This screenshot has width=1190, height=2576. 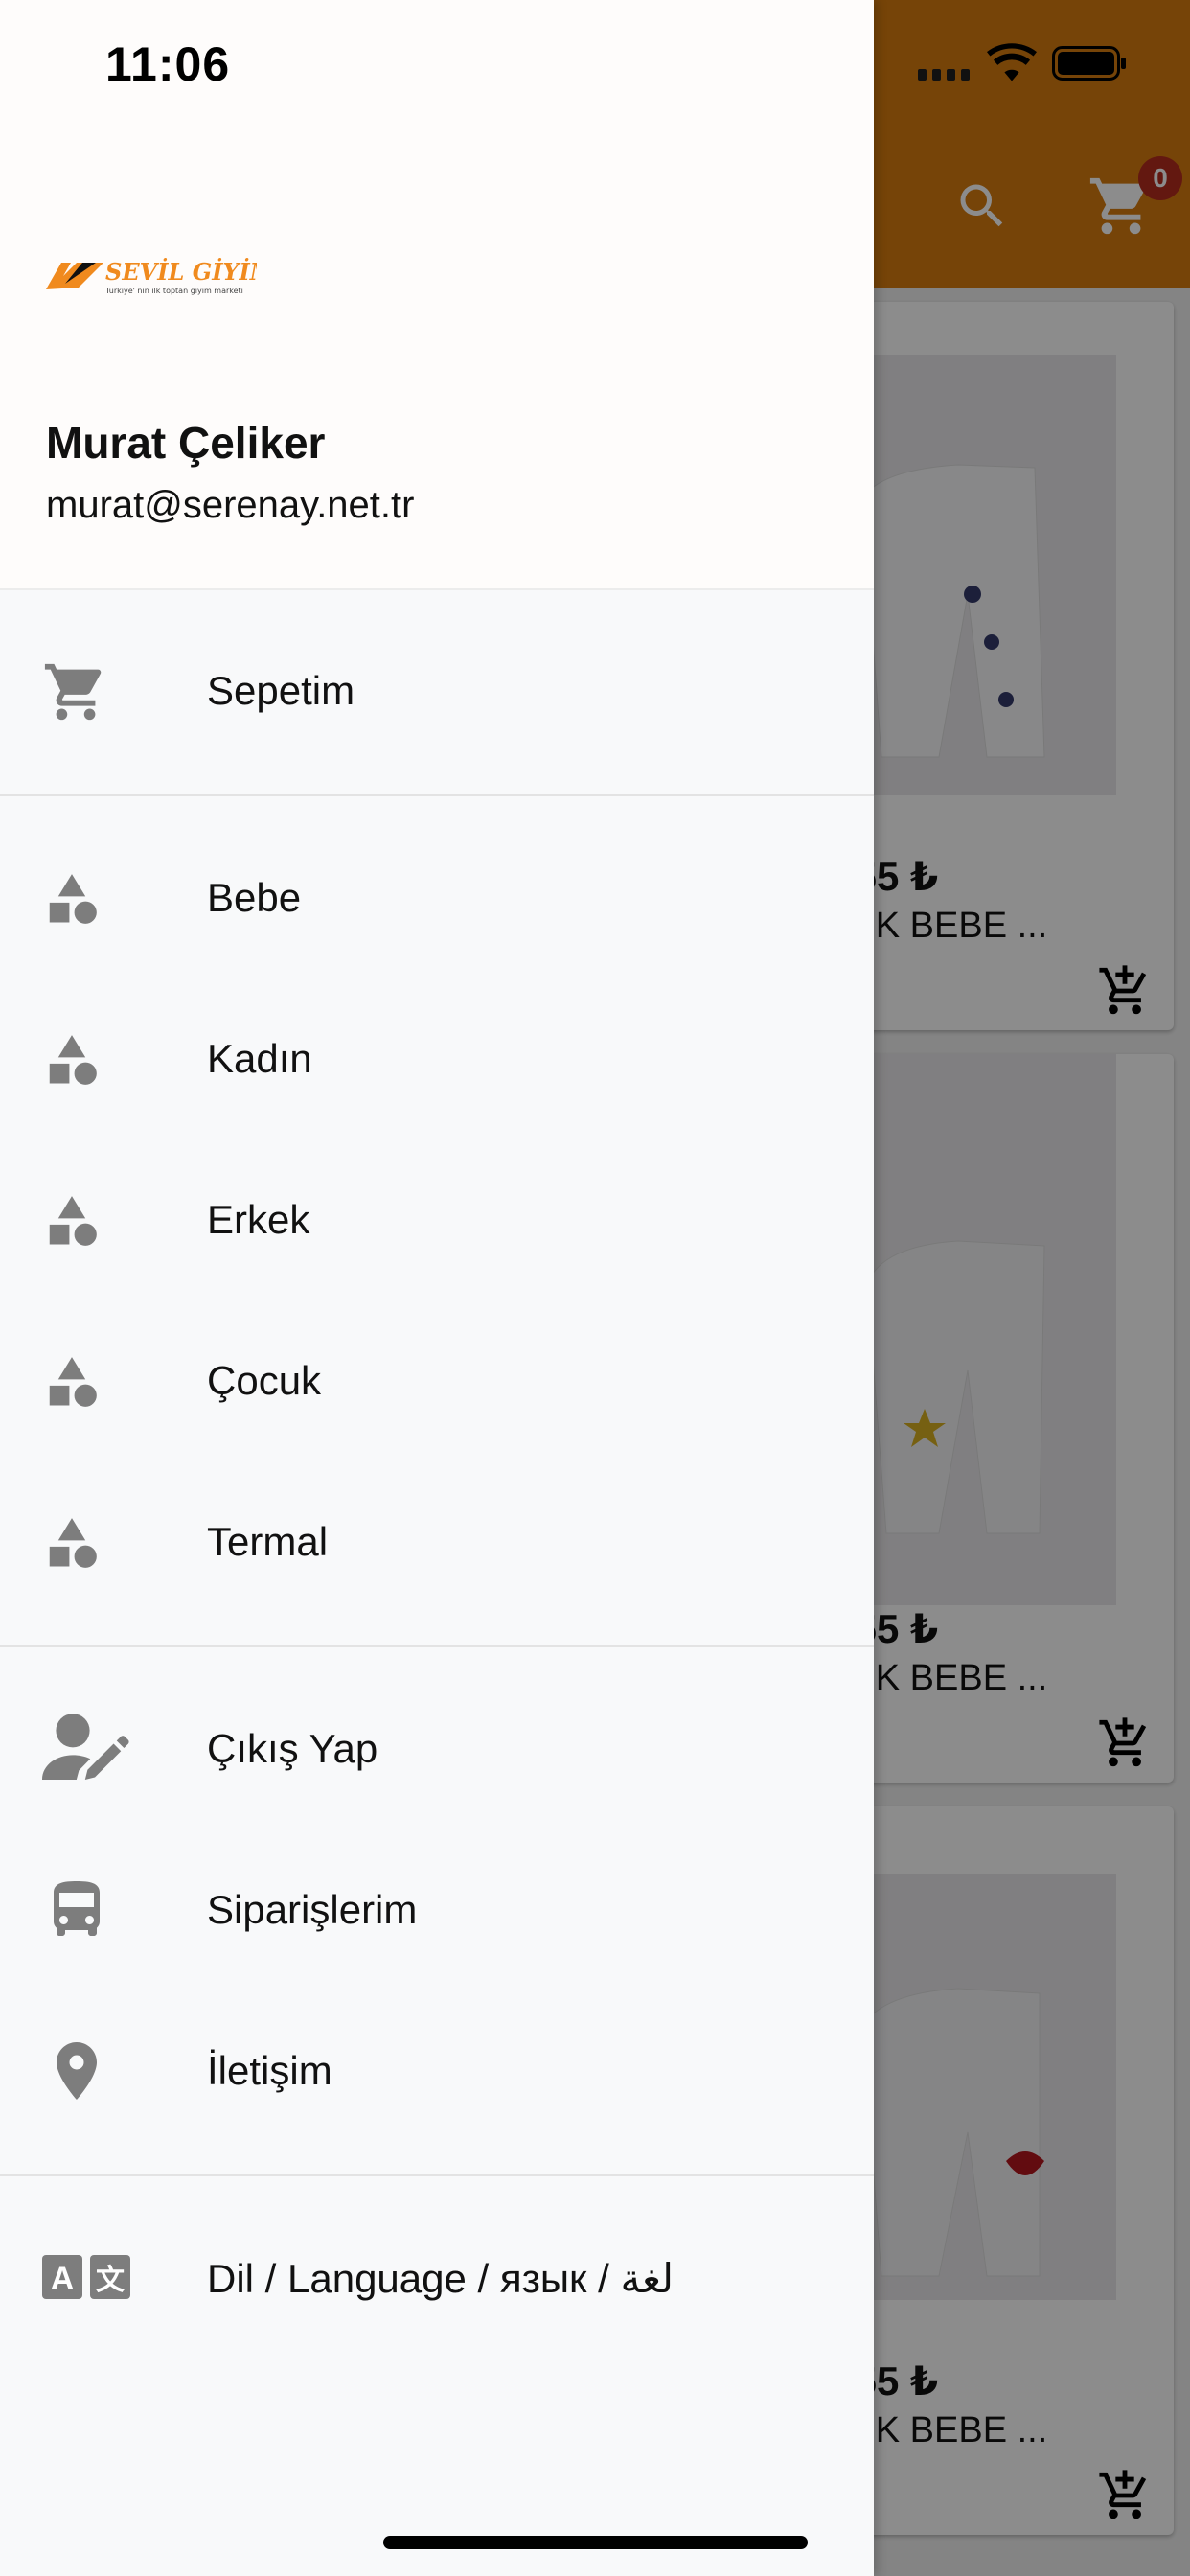 What do you see at coordinates (312, 1909) in the screenshot?
I see `menu-item-label: Siparişlerim` at bounding box center [312, 1909].